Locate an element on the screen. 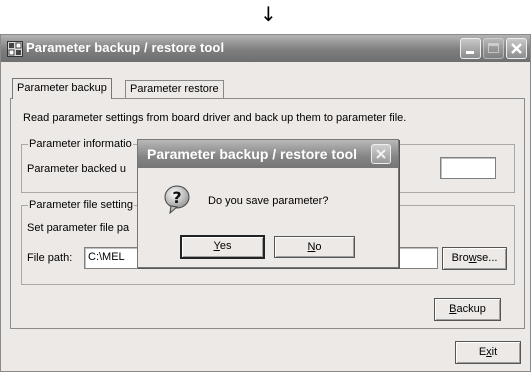 The width and height of the screenshot is (531, 372). group-label: Parameter file setting is located at coordinates (81, 205).